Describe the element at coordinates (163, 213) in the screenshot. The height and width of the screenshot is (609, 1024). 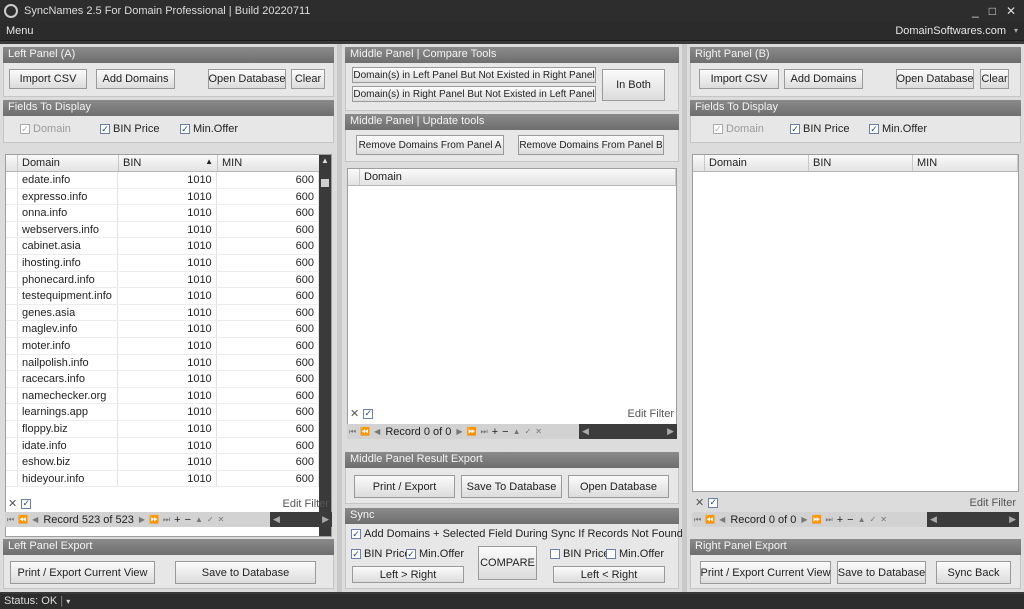
I see `table-row: onna.info 1010 600` at that location.